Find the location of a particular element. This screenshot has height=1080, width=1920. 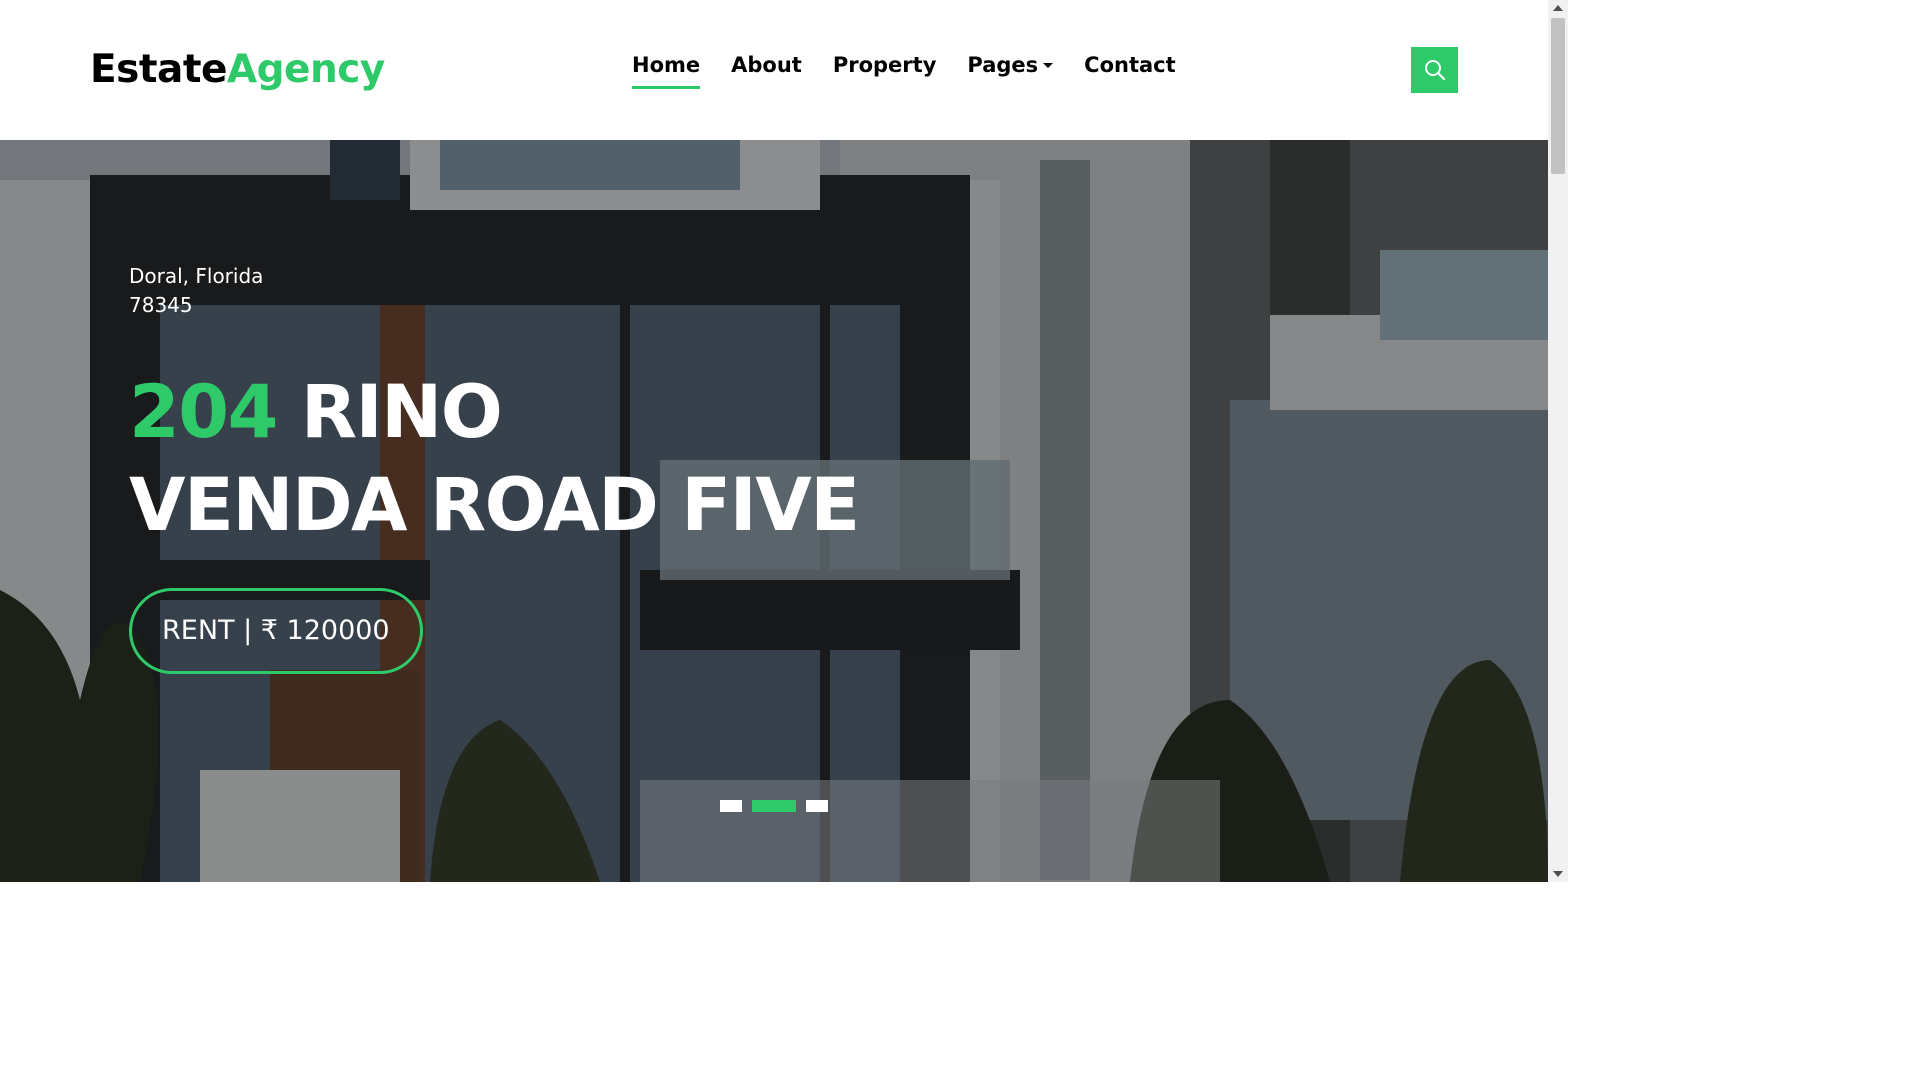

hero-location-zip: 78345 is located at coordinates (161, 305).